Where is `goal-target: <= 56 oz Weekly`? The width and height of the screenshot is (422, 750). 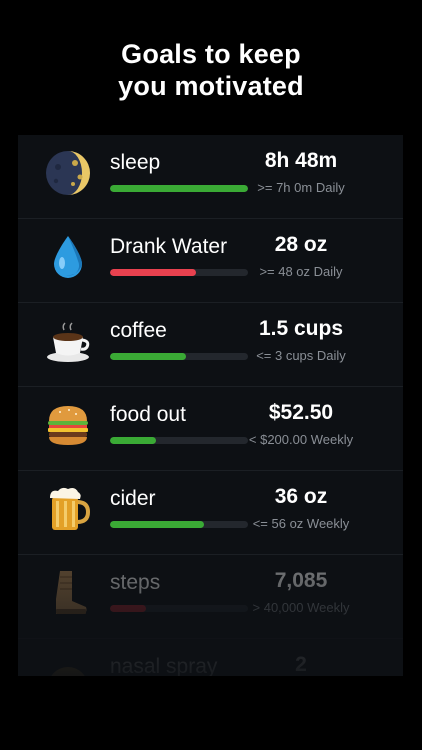
goal-target: <= 56 oz Weekly is located at coordinates (301, 523).